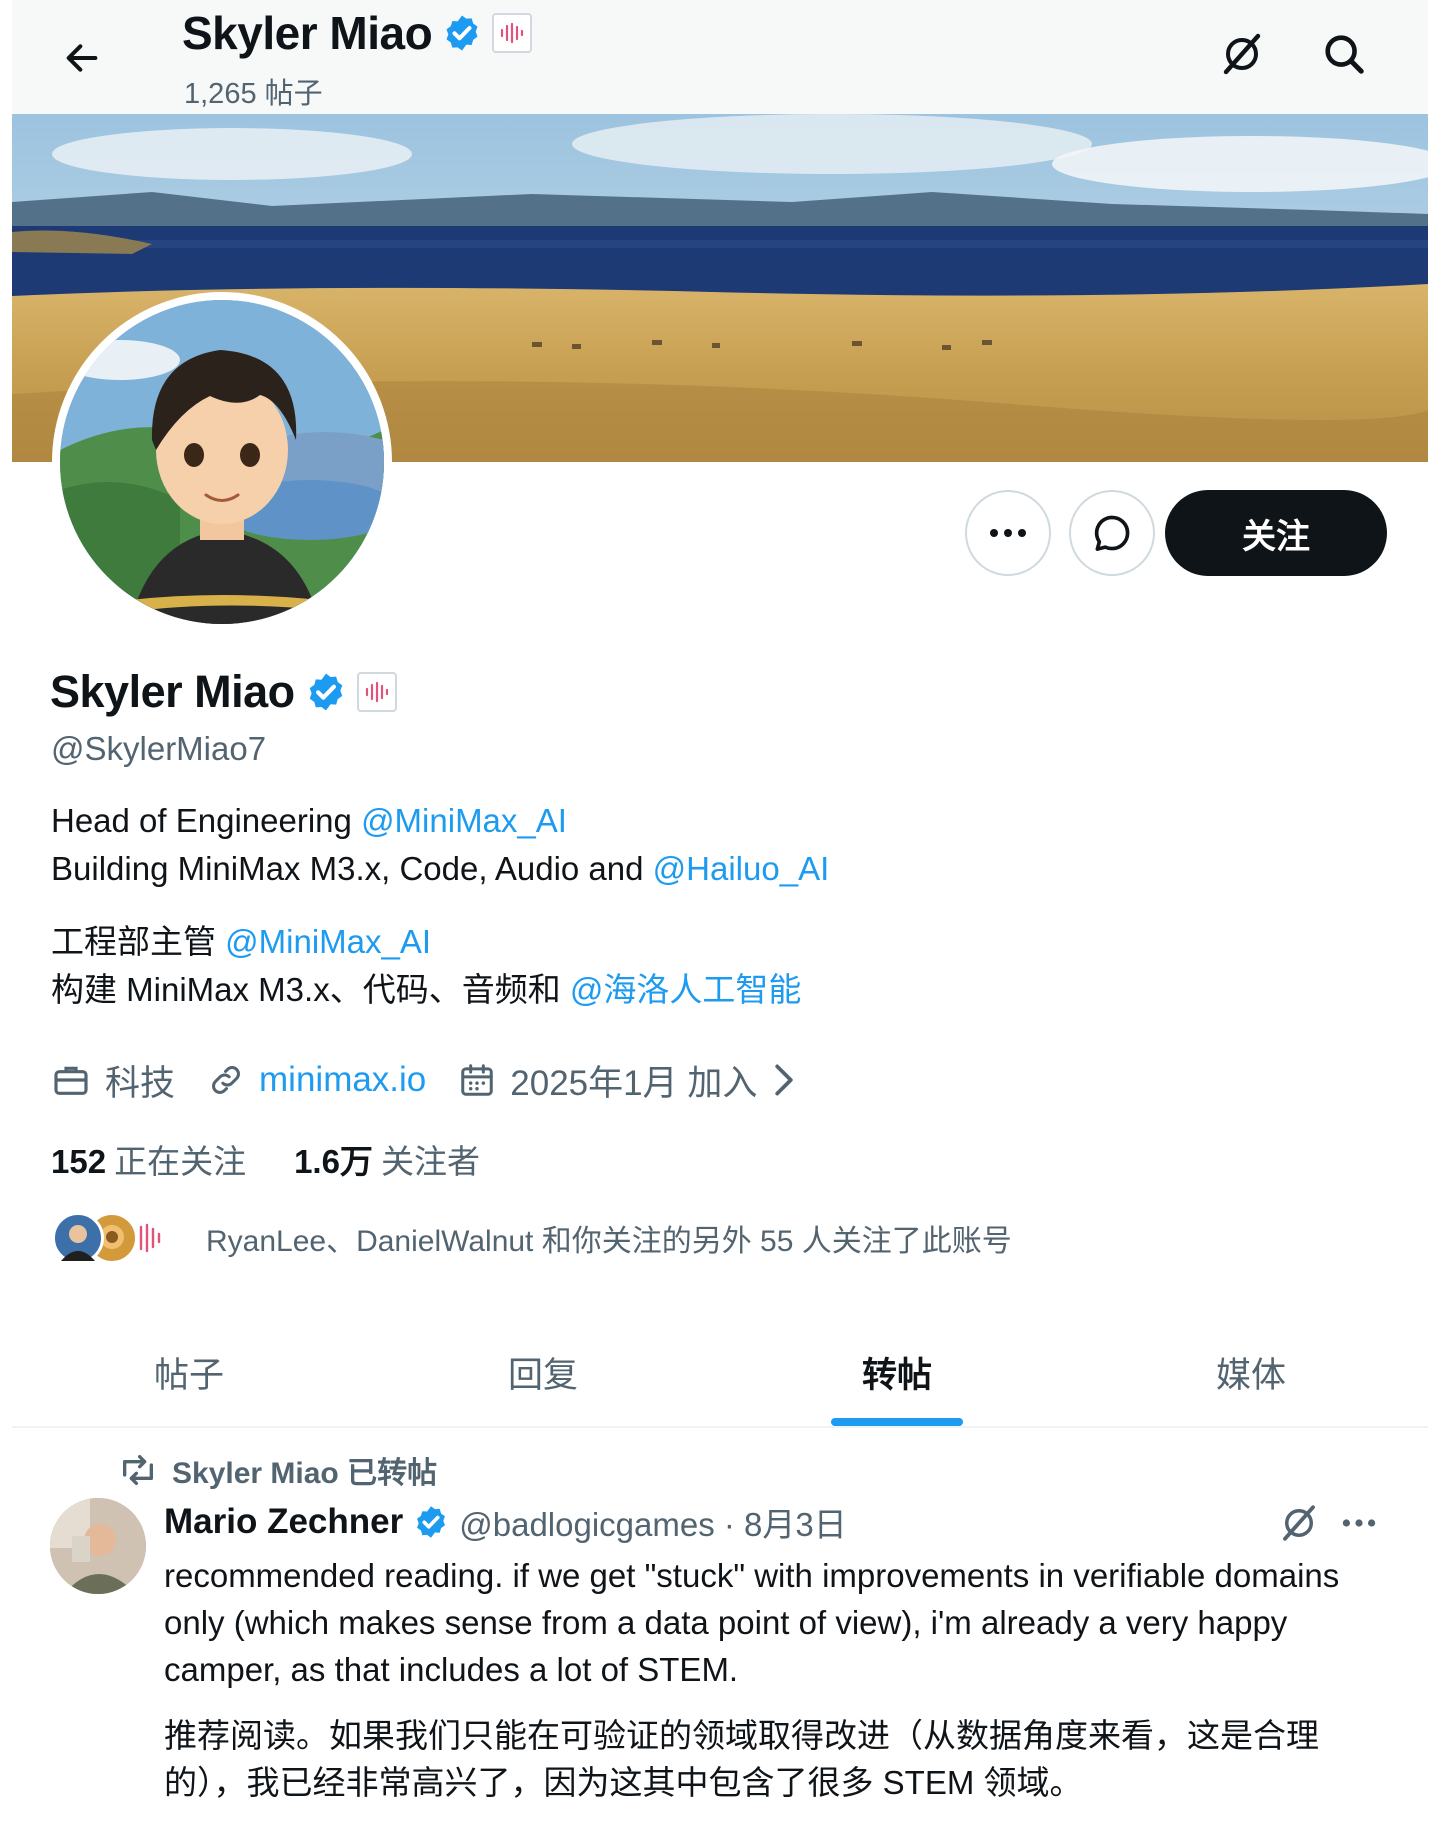 The height and width of the screenshot is (1825, 1440). I want to click on profile-name-row: Skyler Miao, so click(223, 692).